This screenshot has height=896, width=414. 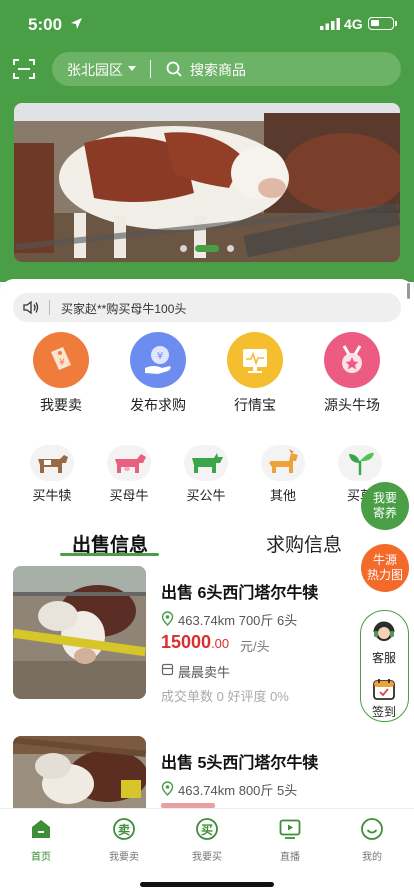 What do you see at coordinates (206, 495) in the screenshot?
I see `category-label: 买公牛` at bounding box center [206, 495].